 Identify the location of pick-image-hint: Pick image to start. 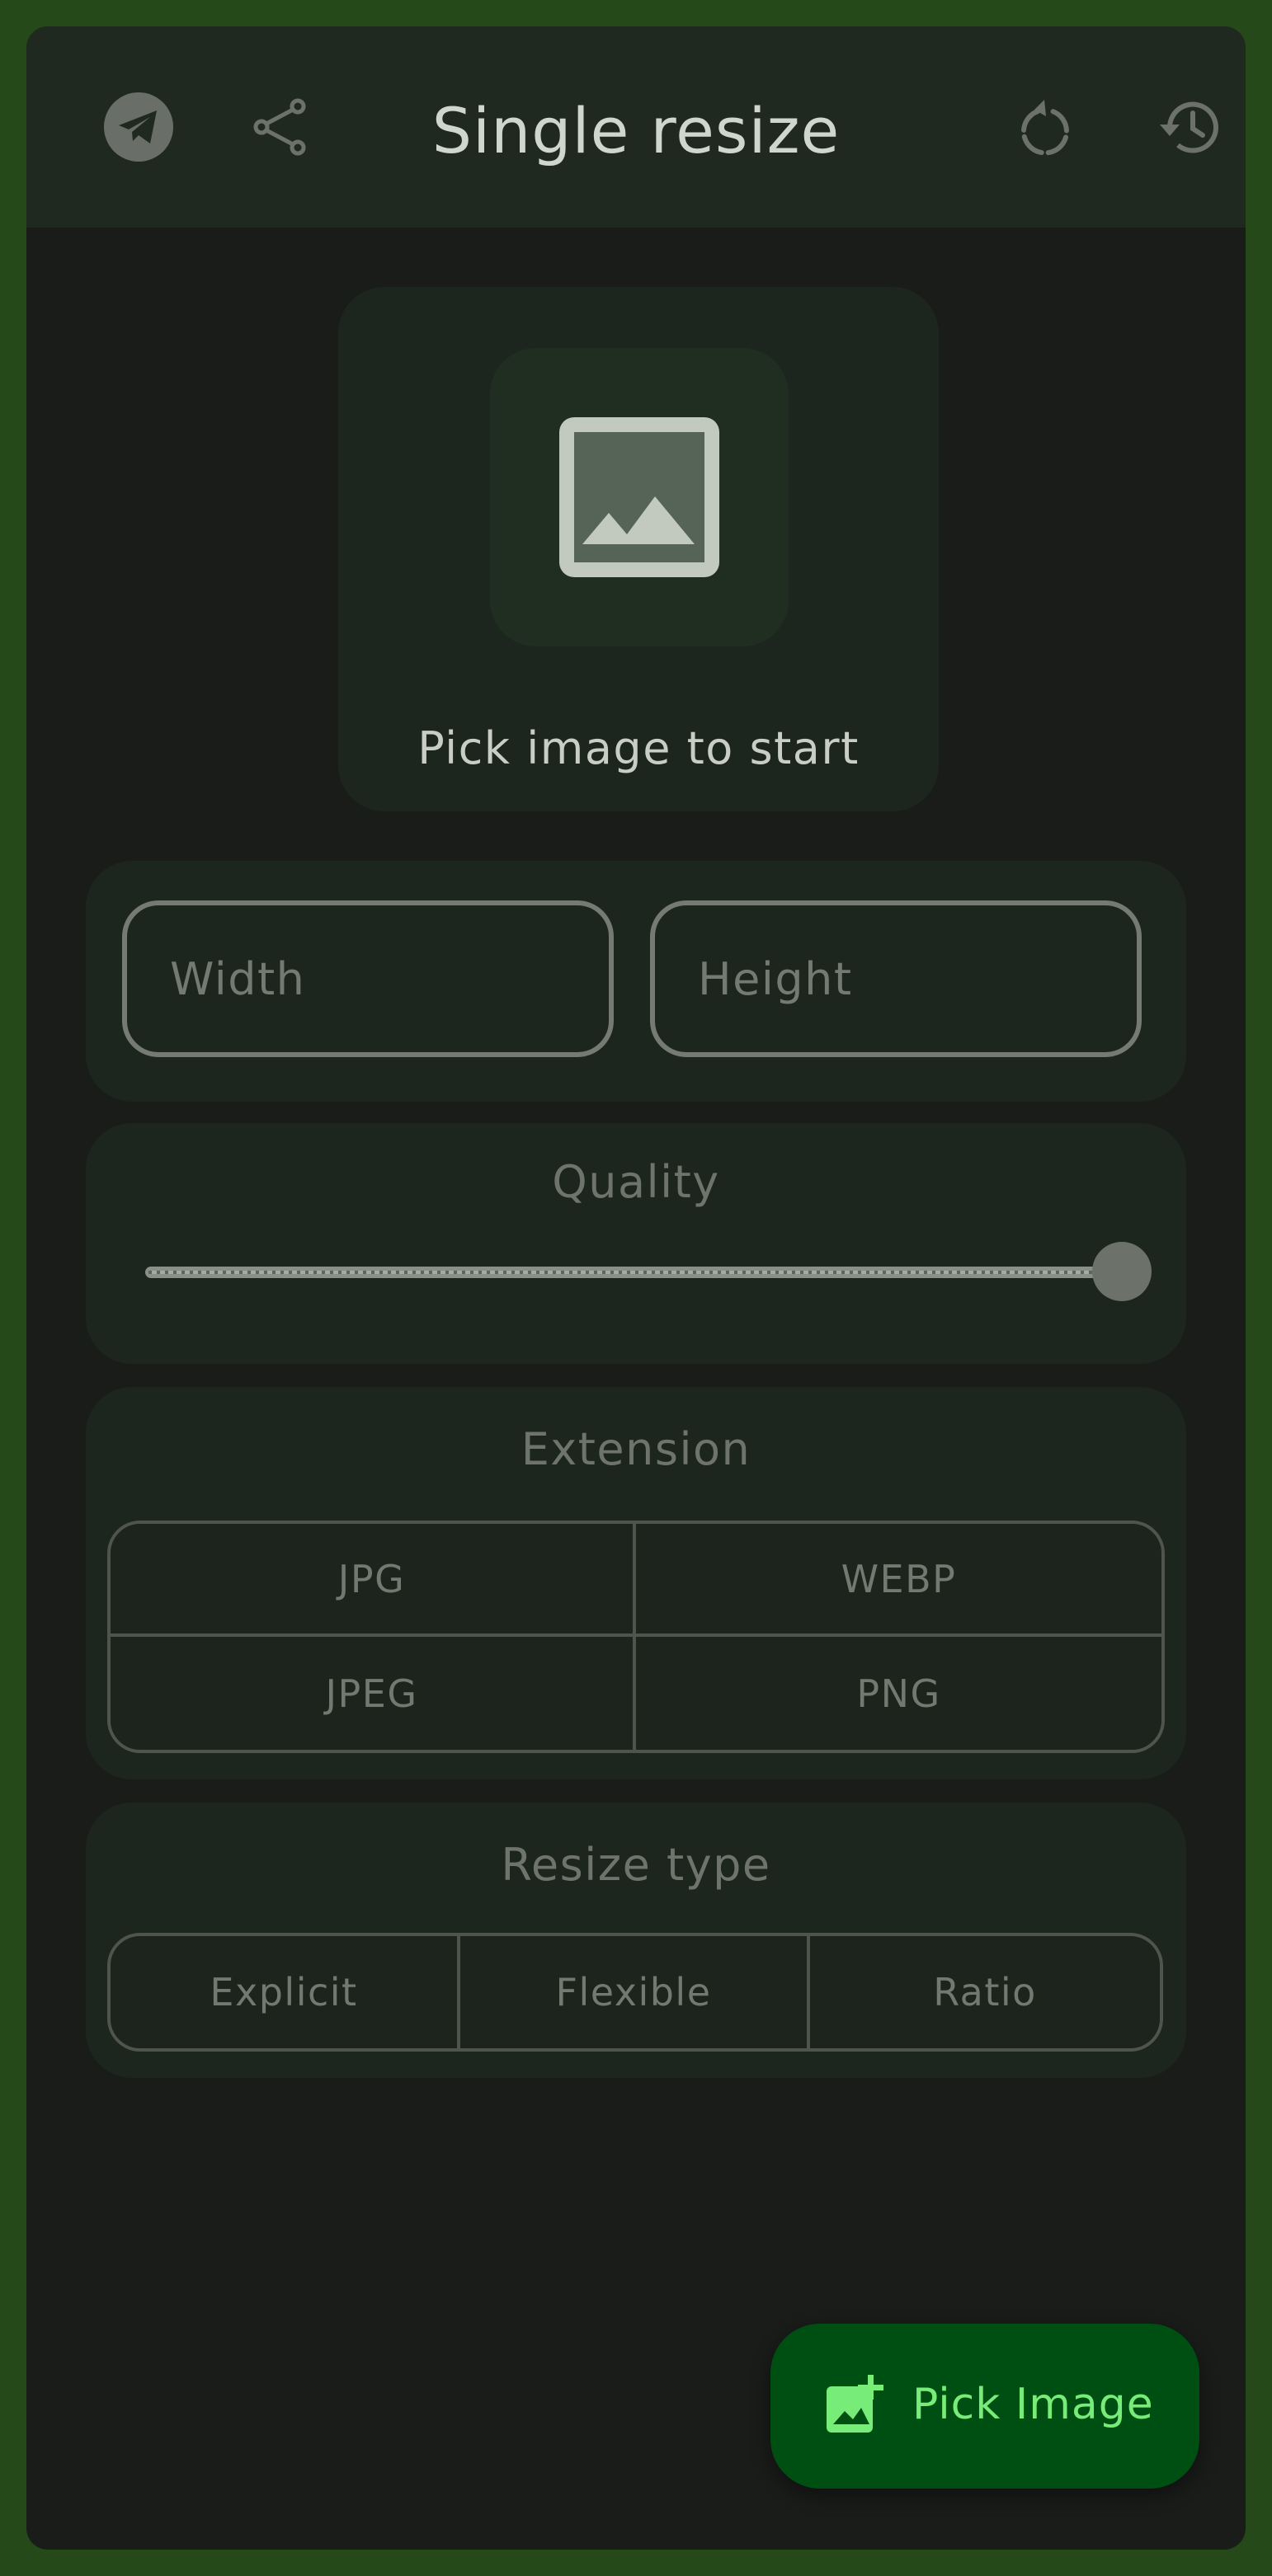
(638, 748).